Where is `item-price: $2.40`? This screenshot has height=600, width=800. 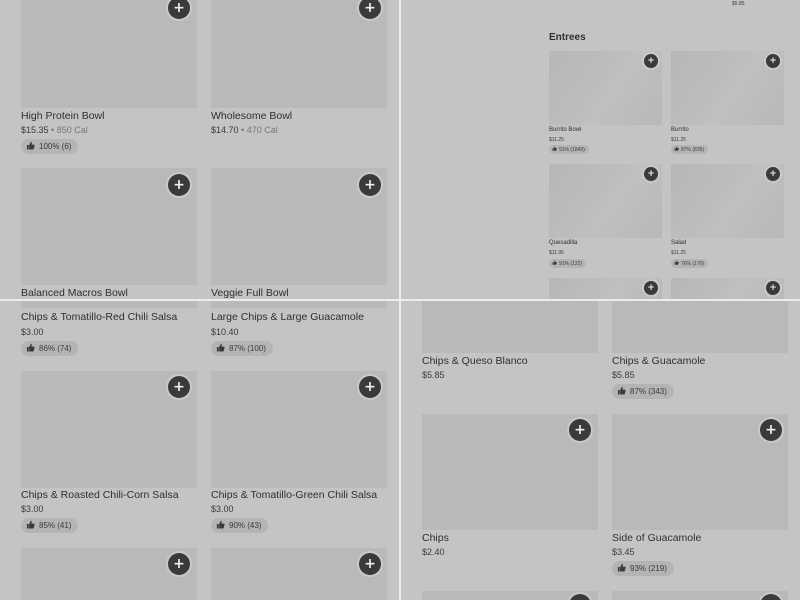 item-price: $2.40 is located at coordinates (433, 552).